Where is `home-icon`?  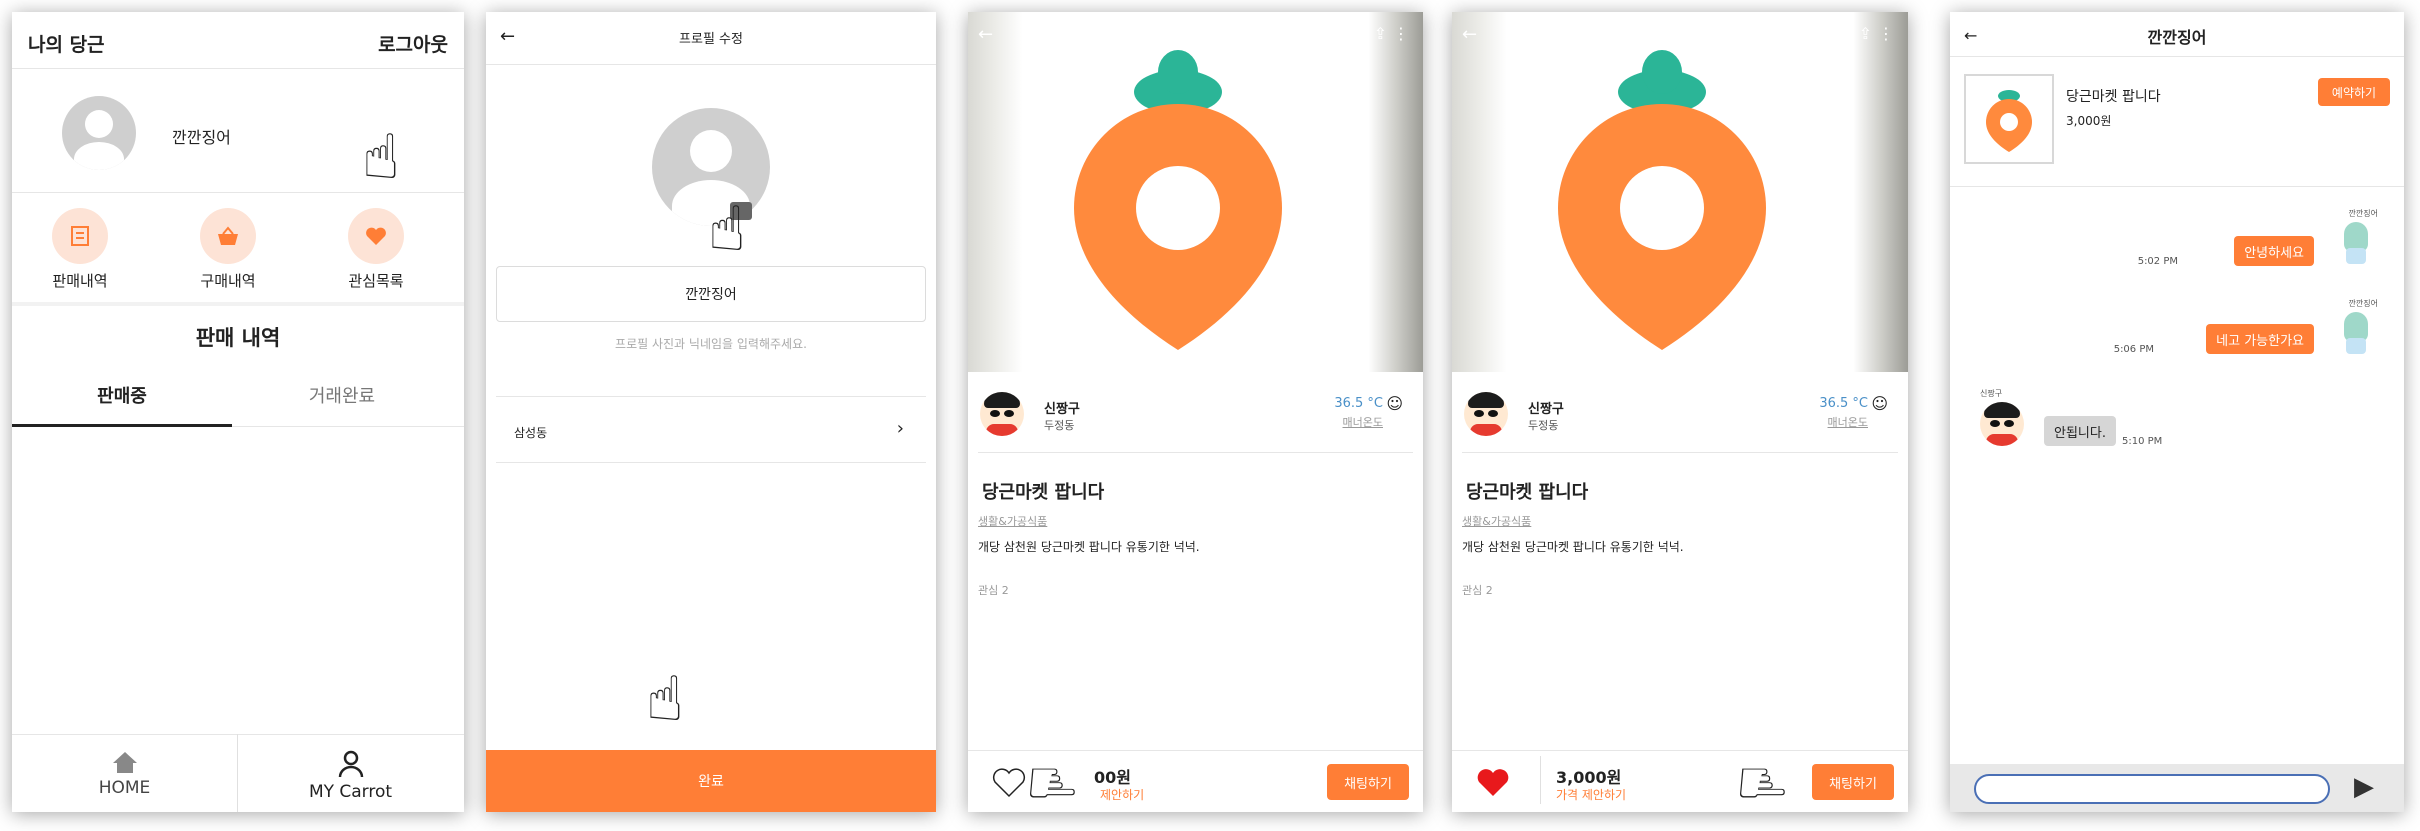 home-icon is located at coordinates (124, 762).